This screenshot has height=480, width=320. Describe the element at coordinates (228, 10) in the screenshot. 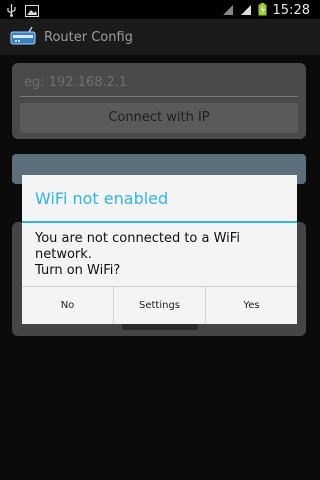

I see `wifi-off-icon` at that location.